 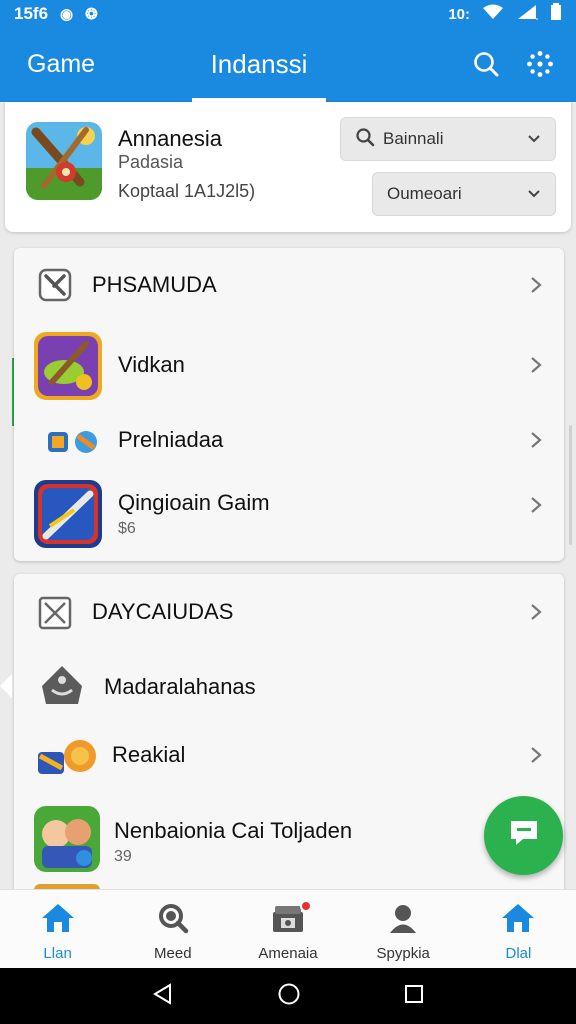 What do you see at coordinates (403, 953) in the screenshot?
I see `nav-label: Spypkia` at bounding box center [403, 953].